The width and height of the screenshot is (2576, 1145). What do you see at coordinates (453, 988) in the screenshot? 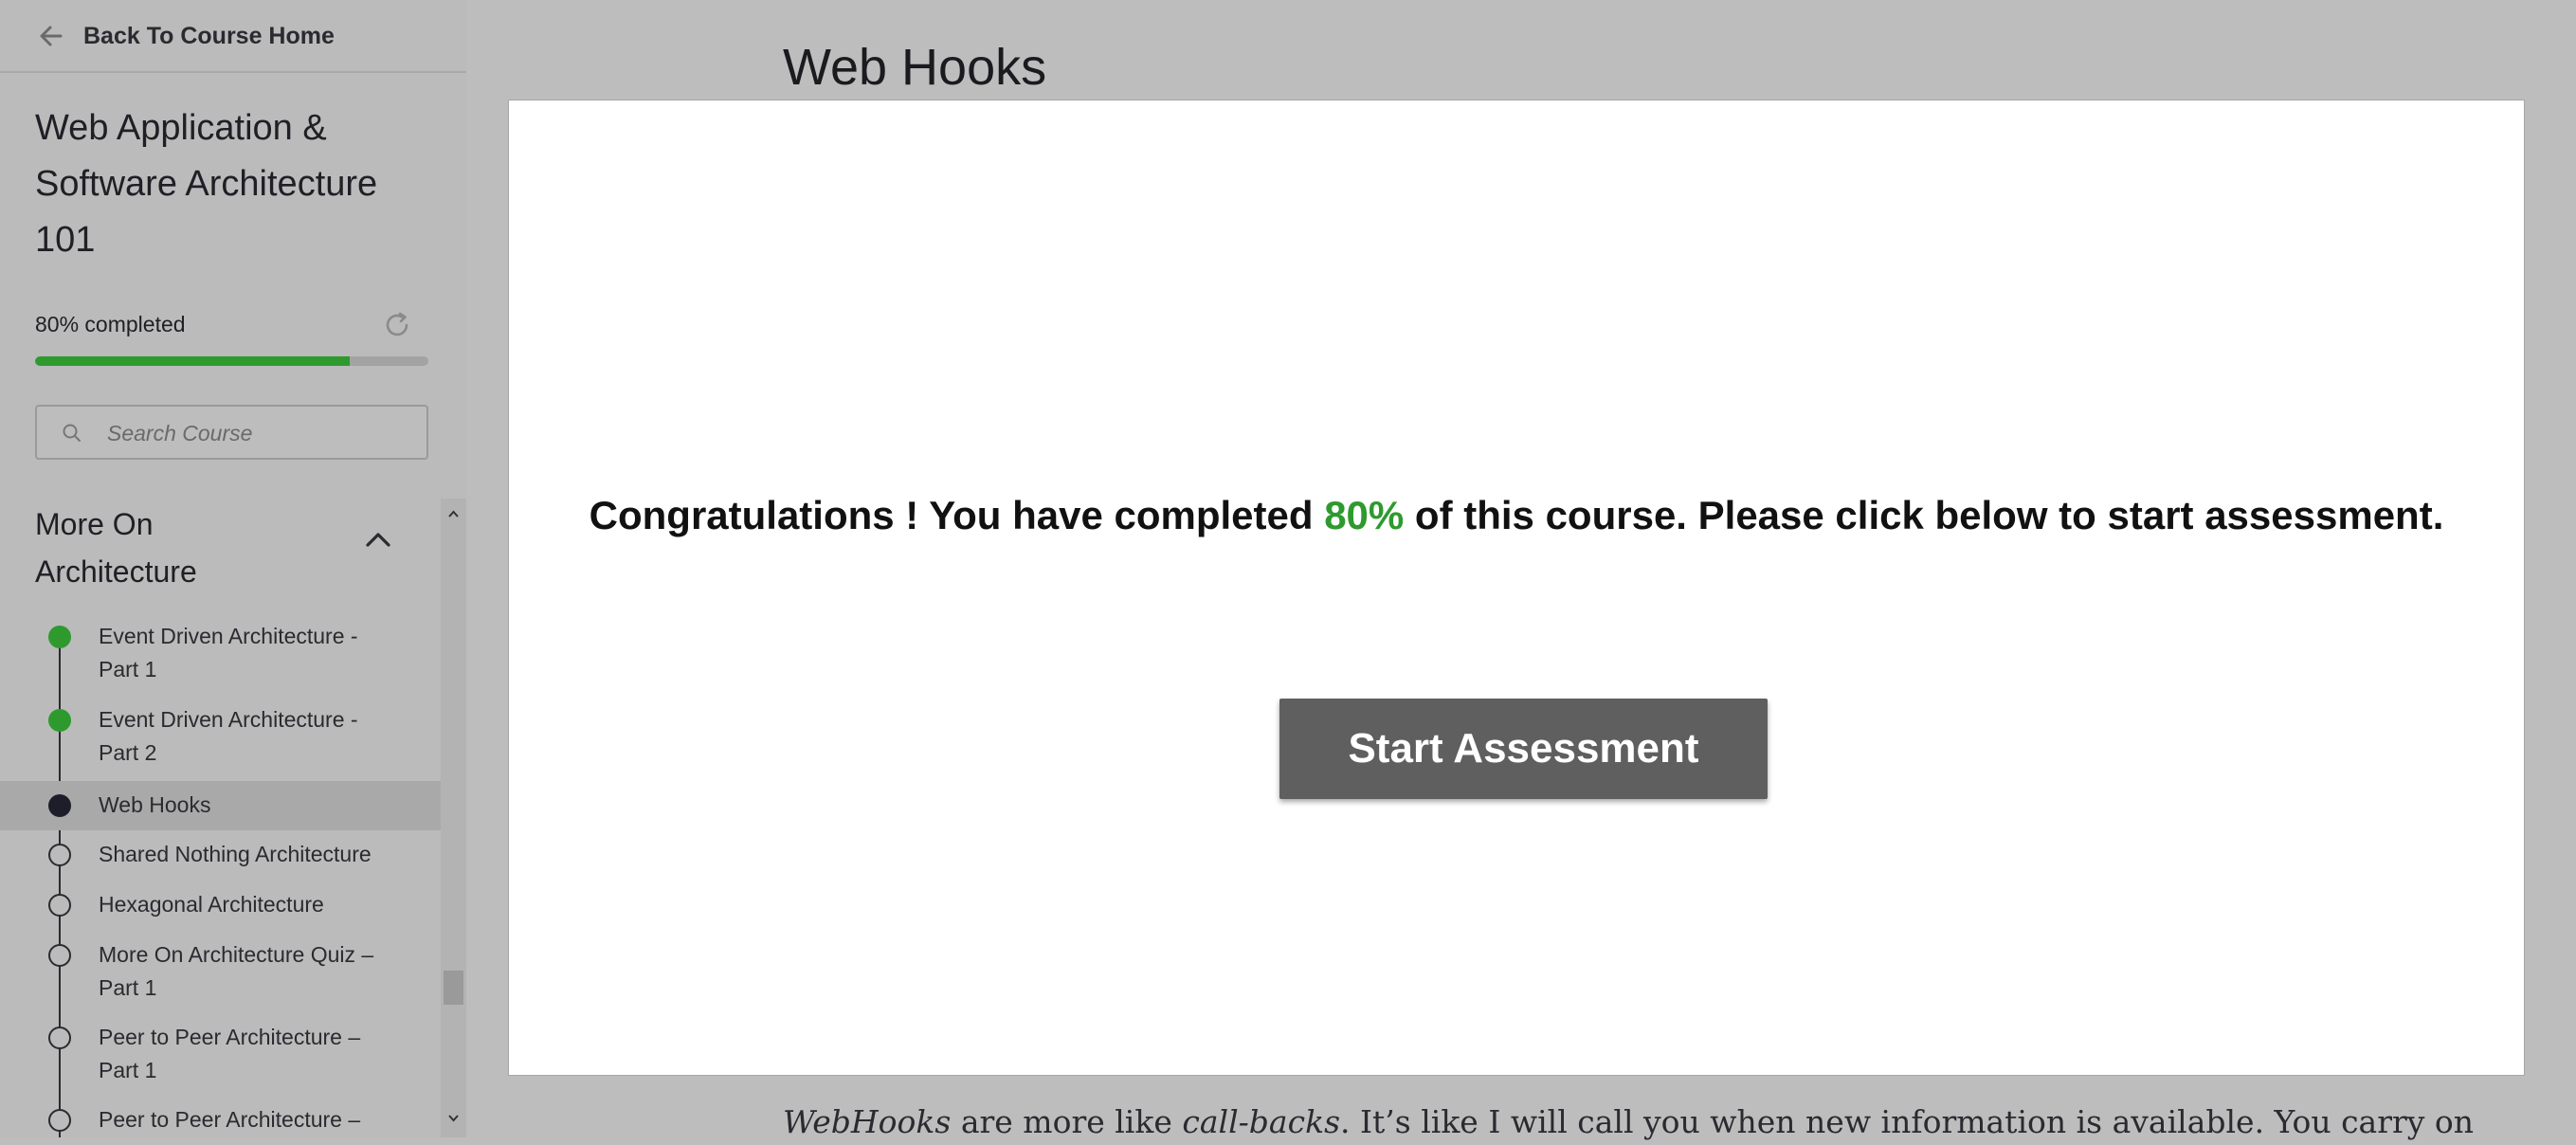
I see `scrollbar-thumb` at bounding box center [453, 988].